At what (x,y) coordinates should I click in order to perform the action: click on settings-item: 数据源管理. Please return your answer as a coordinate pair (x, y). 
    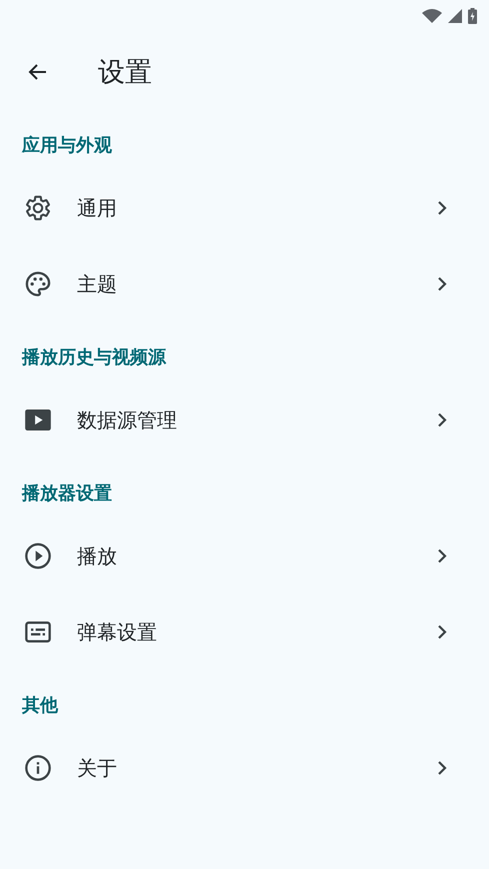
    Looking at the image, I should click on (244, 420).